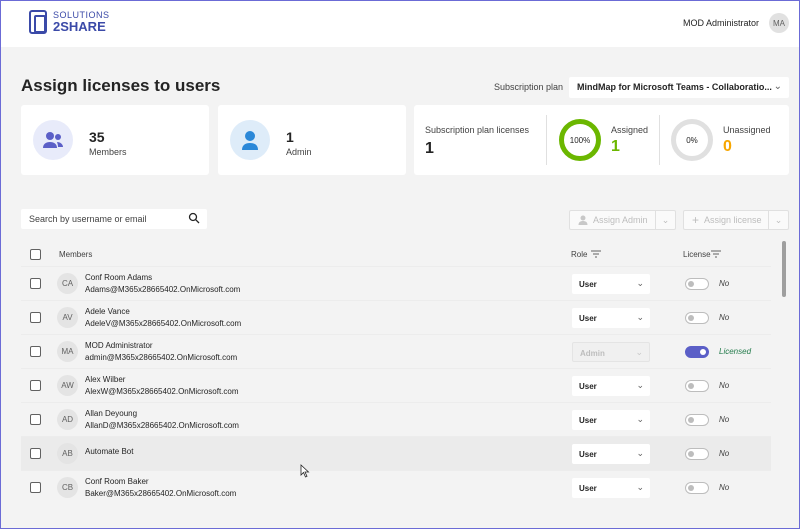 The width and height of the screenshot is (800, 529). What do you see at coordinates (697, 254) in the screenshot?
I see `license-column-header: License` at bounding box center [697, 254].